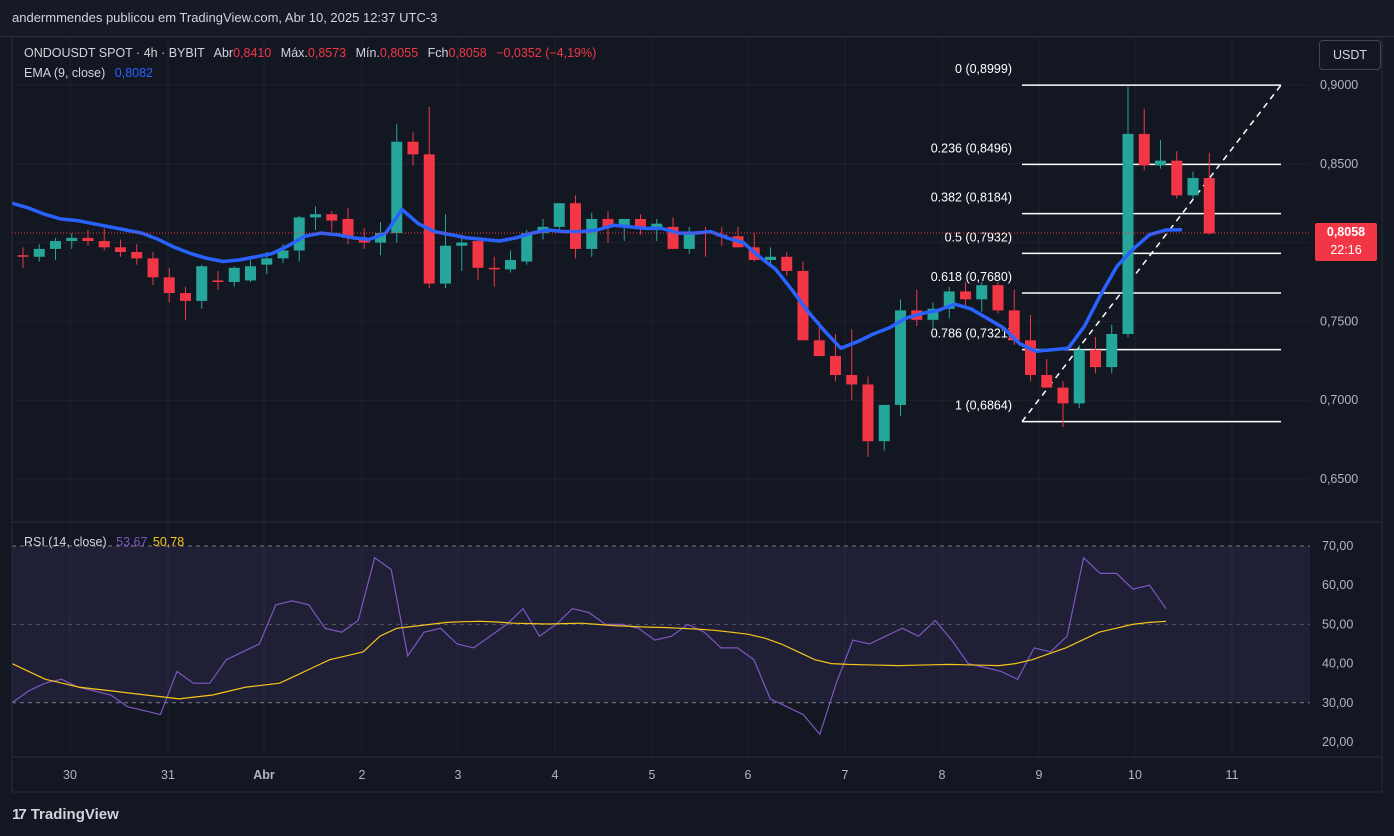 Image resolution: width=1394 pixels, height=836 pixels. I want to click on ema-value: 0,8082, so click(133, 73).